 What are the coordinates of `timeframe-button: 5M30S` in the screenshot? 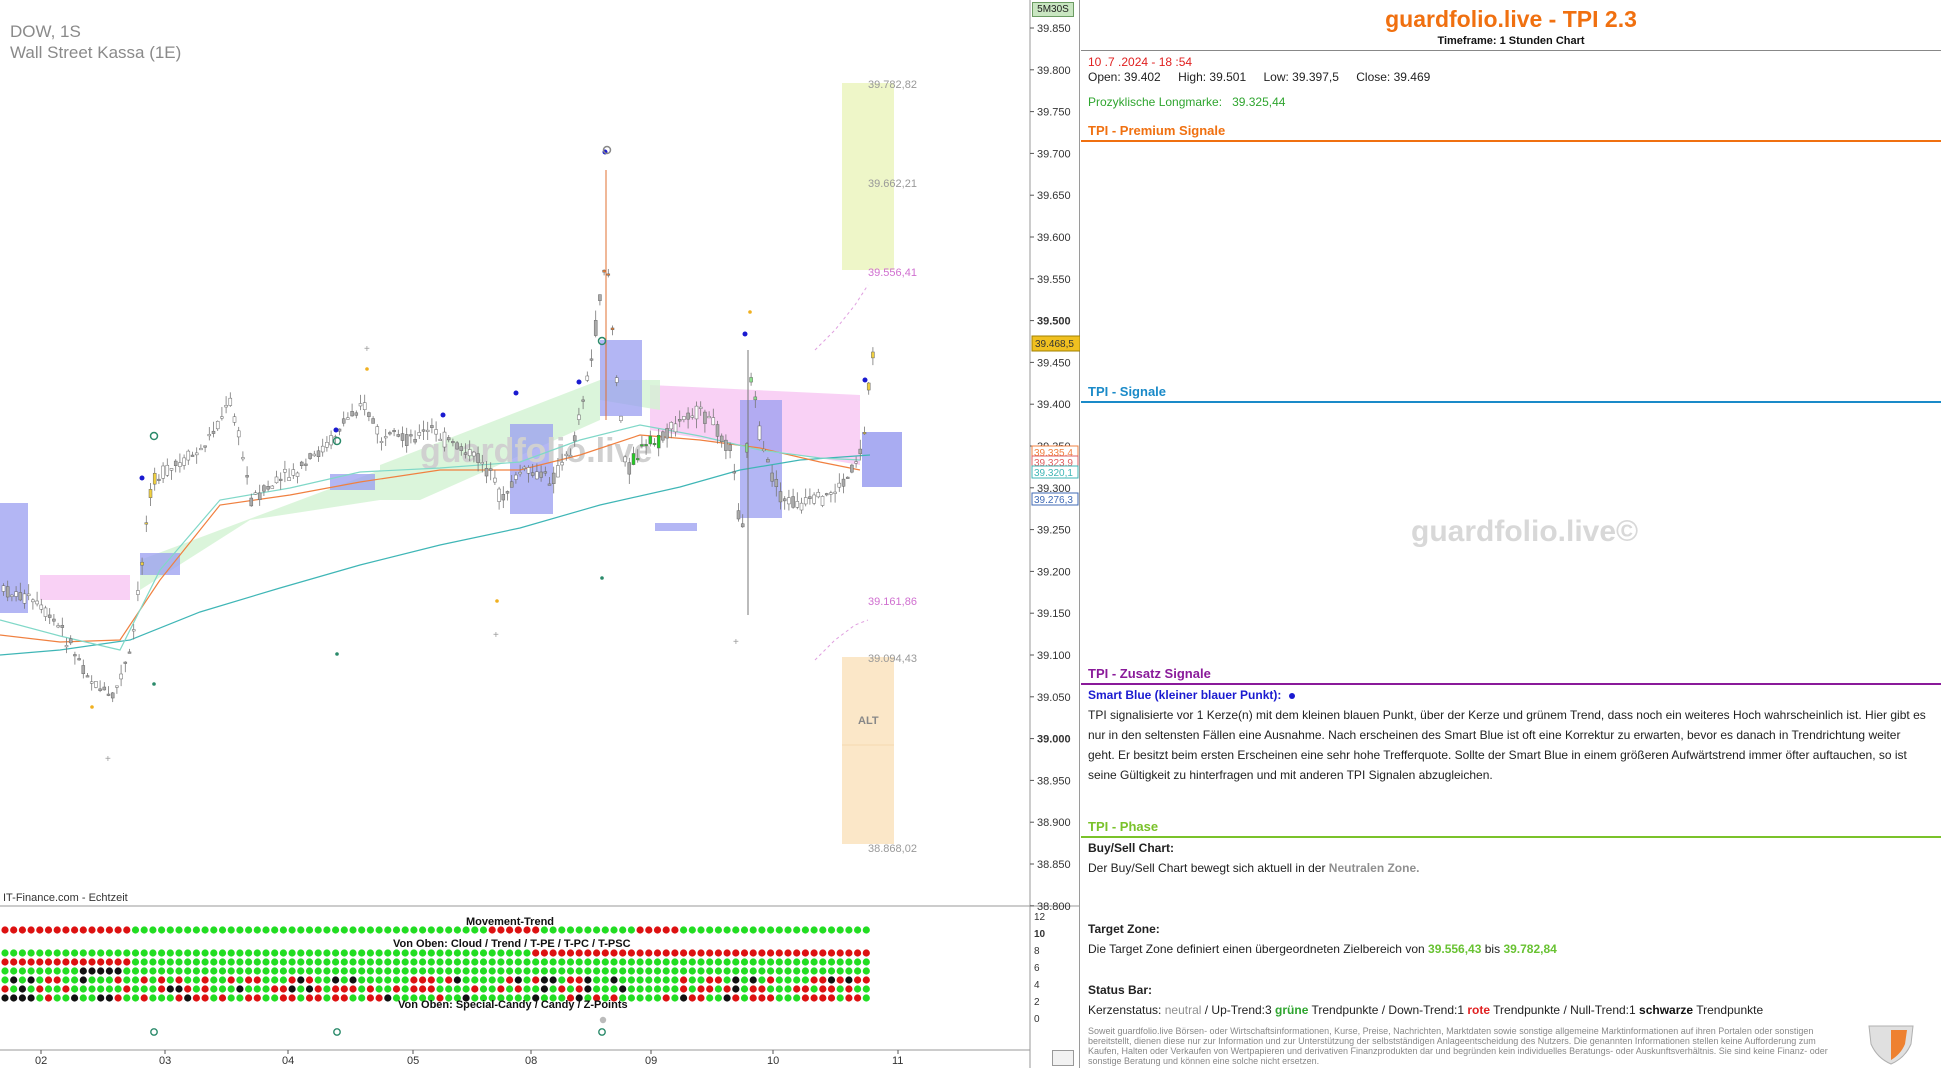 It's located at (1053, 9).